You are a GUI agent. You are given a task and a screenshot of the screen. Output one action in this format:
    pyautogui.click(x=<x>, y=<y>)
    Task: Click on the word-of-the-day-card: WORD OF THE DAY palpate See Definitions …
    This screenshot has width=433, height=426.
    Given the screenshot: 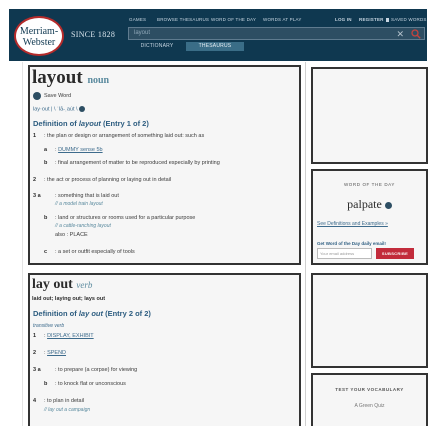 What is the action you would take?
    pyautogui.click(x=369, y=217)
    